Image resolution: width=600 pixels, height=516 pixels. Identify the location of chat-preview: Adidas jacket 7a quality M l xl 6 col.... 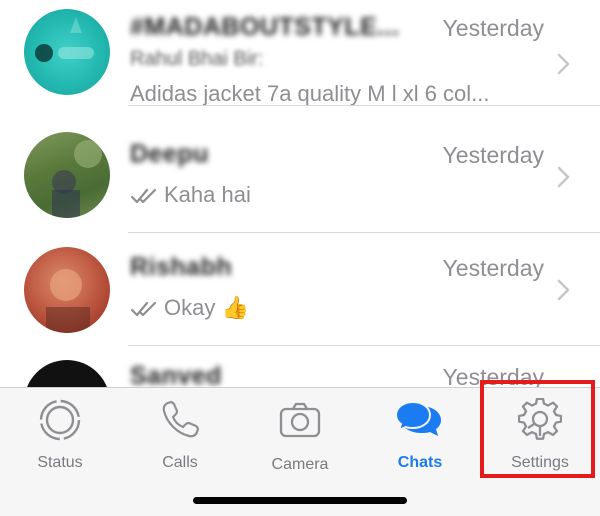
(310, 93).